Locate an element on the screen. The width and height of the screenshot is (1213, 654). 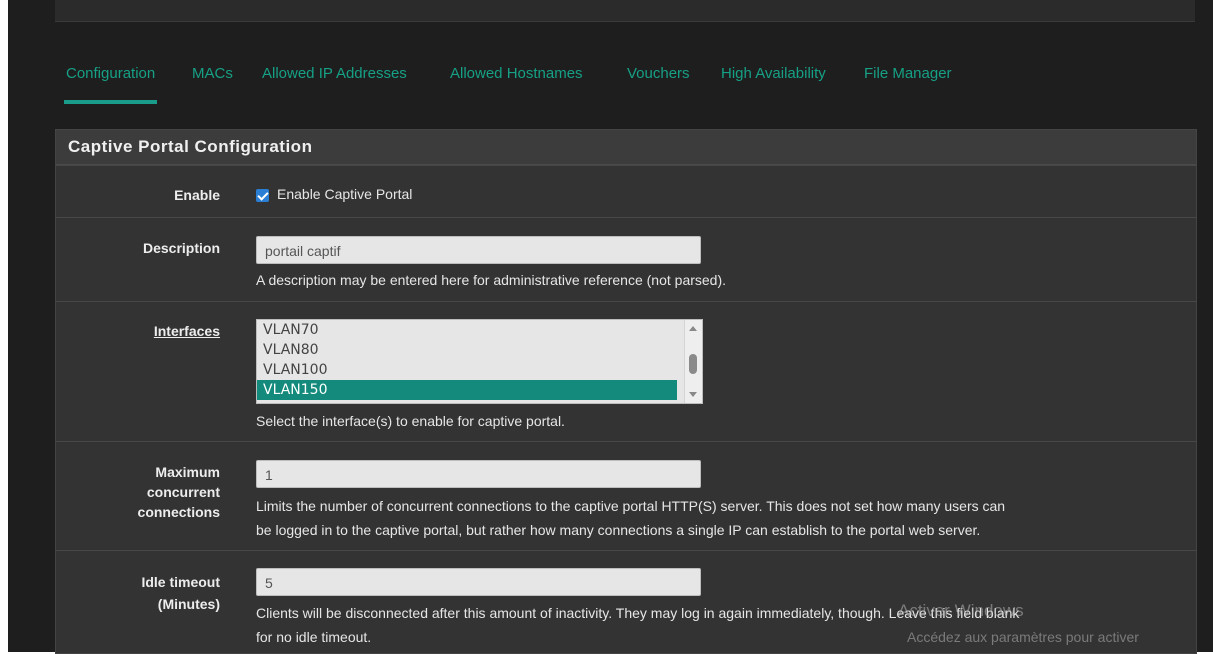
max-connections-input: 1 is located at coordinates (478, 474).